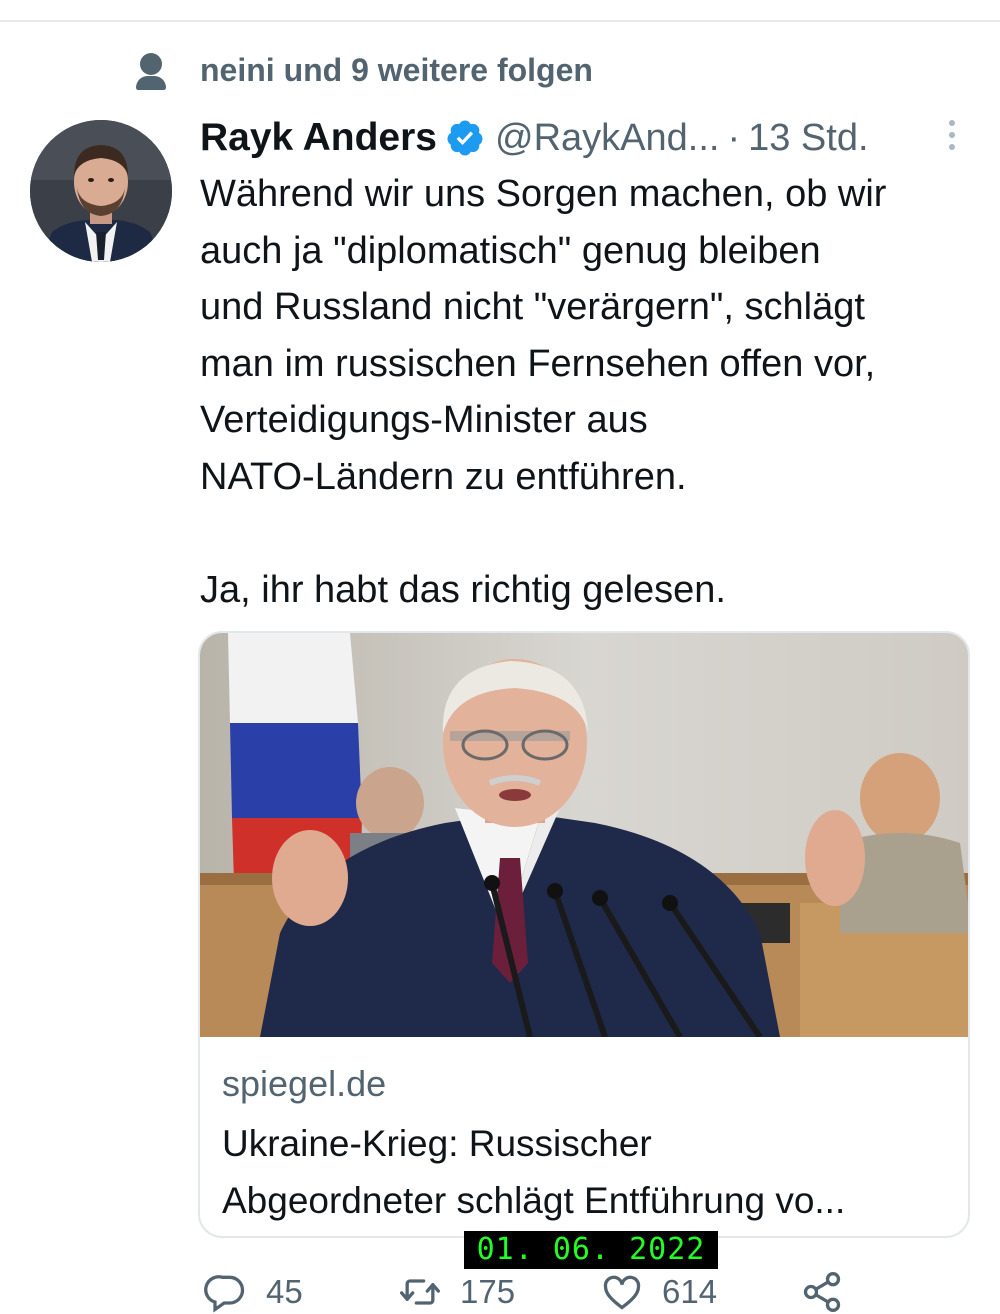 The height and width of the screenshot is (1314, 1000). Describe the element at coordinates (543, 194) in the screenshot. I see `tweet-text-line: Während wir uns Sorgen machen, ob wir` at that location.